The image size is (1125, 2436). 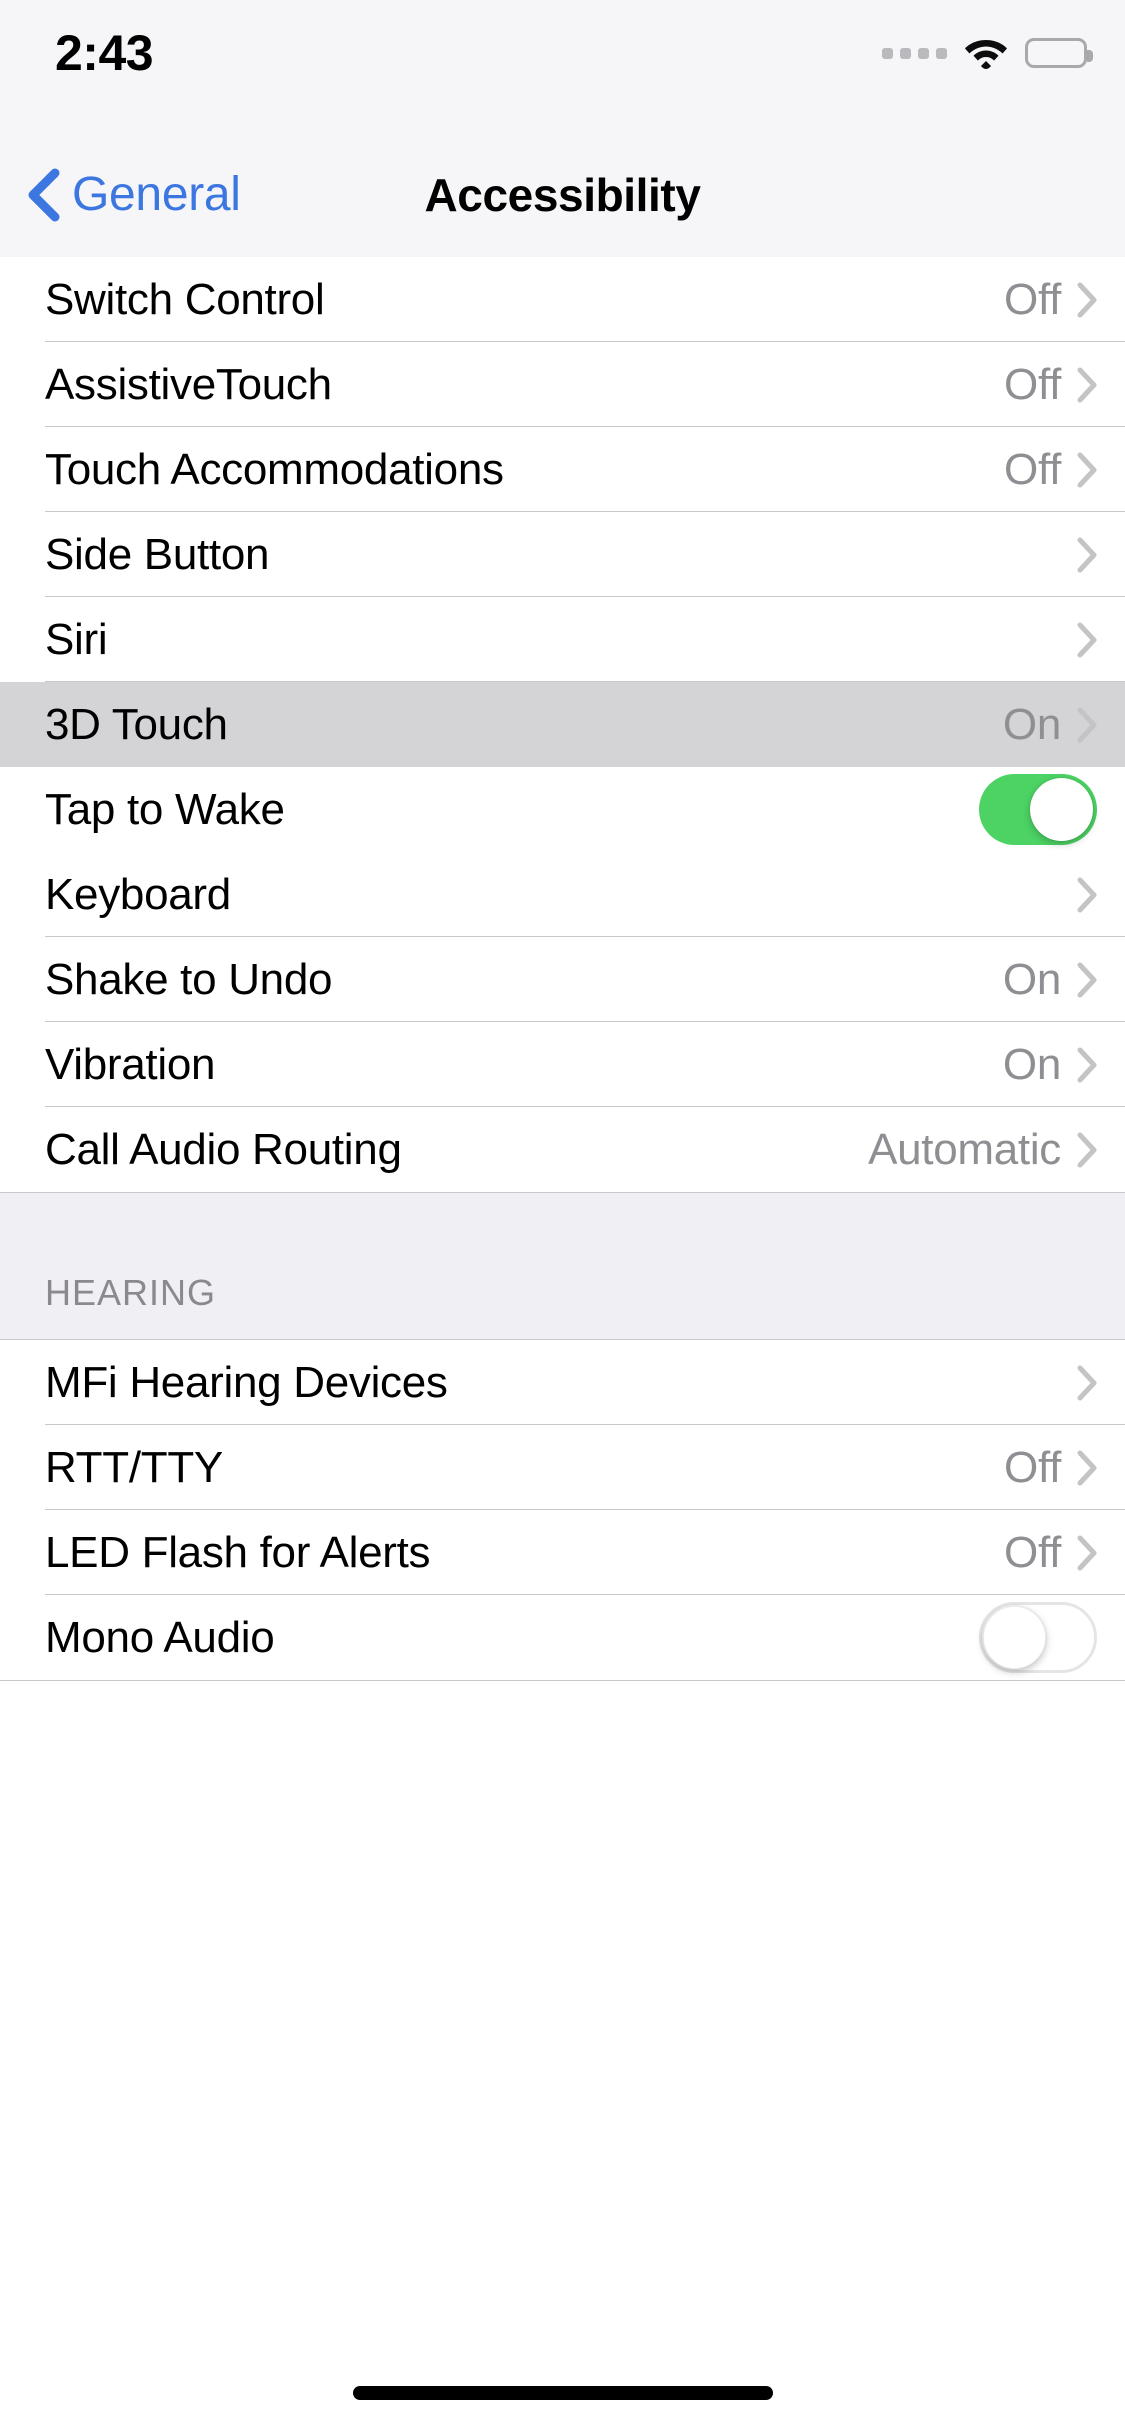 I want to click on wifi-icon, so click(x=986, y=53).